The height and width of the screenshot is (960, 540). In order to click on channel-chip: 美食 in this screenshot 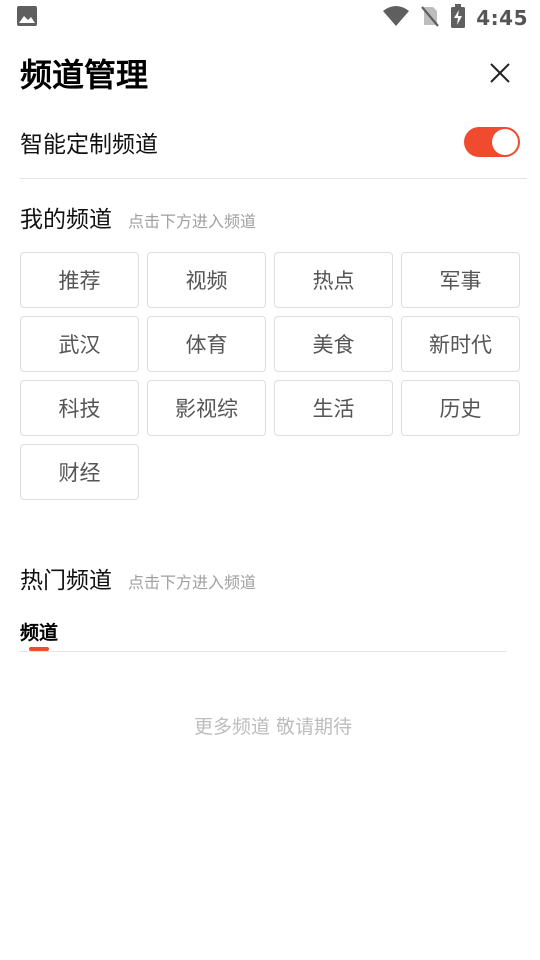, I will do `click(333, 344)`.